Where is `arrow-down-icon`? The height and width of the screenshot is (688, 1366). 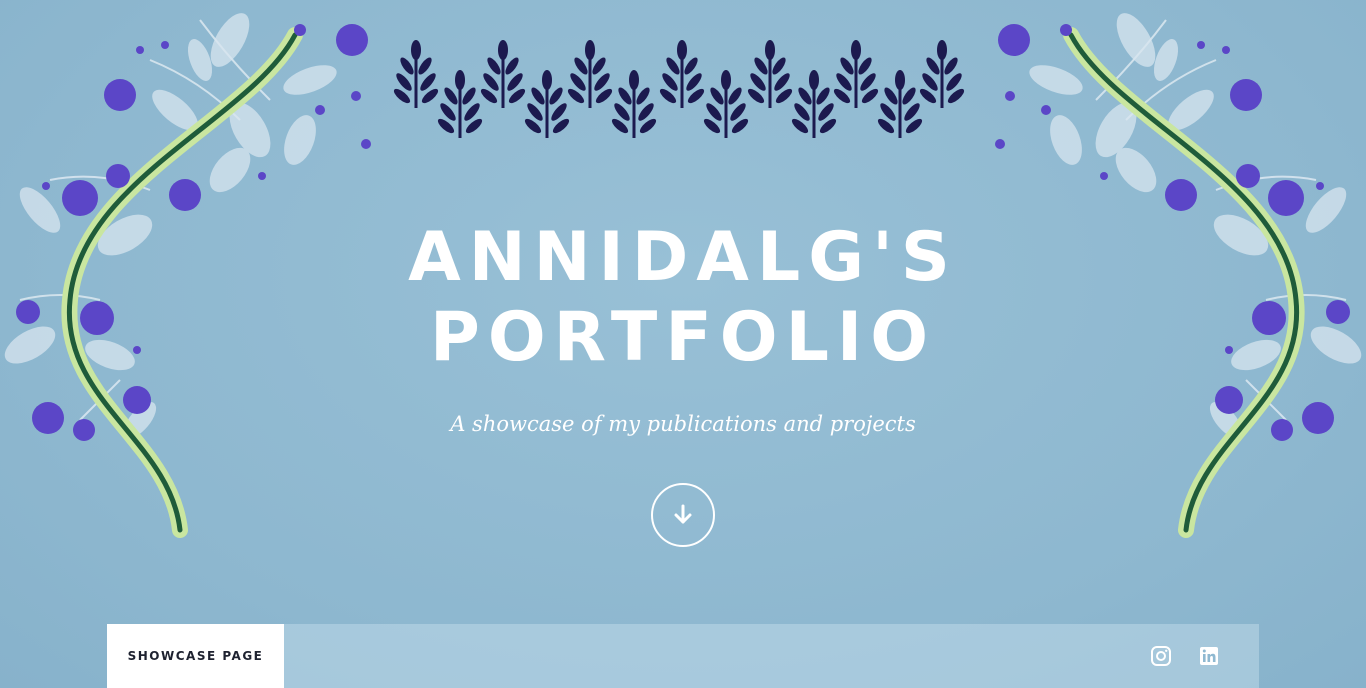 arrow-down-icon is located at coordinates (683, 514).